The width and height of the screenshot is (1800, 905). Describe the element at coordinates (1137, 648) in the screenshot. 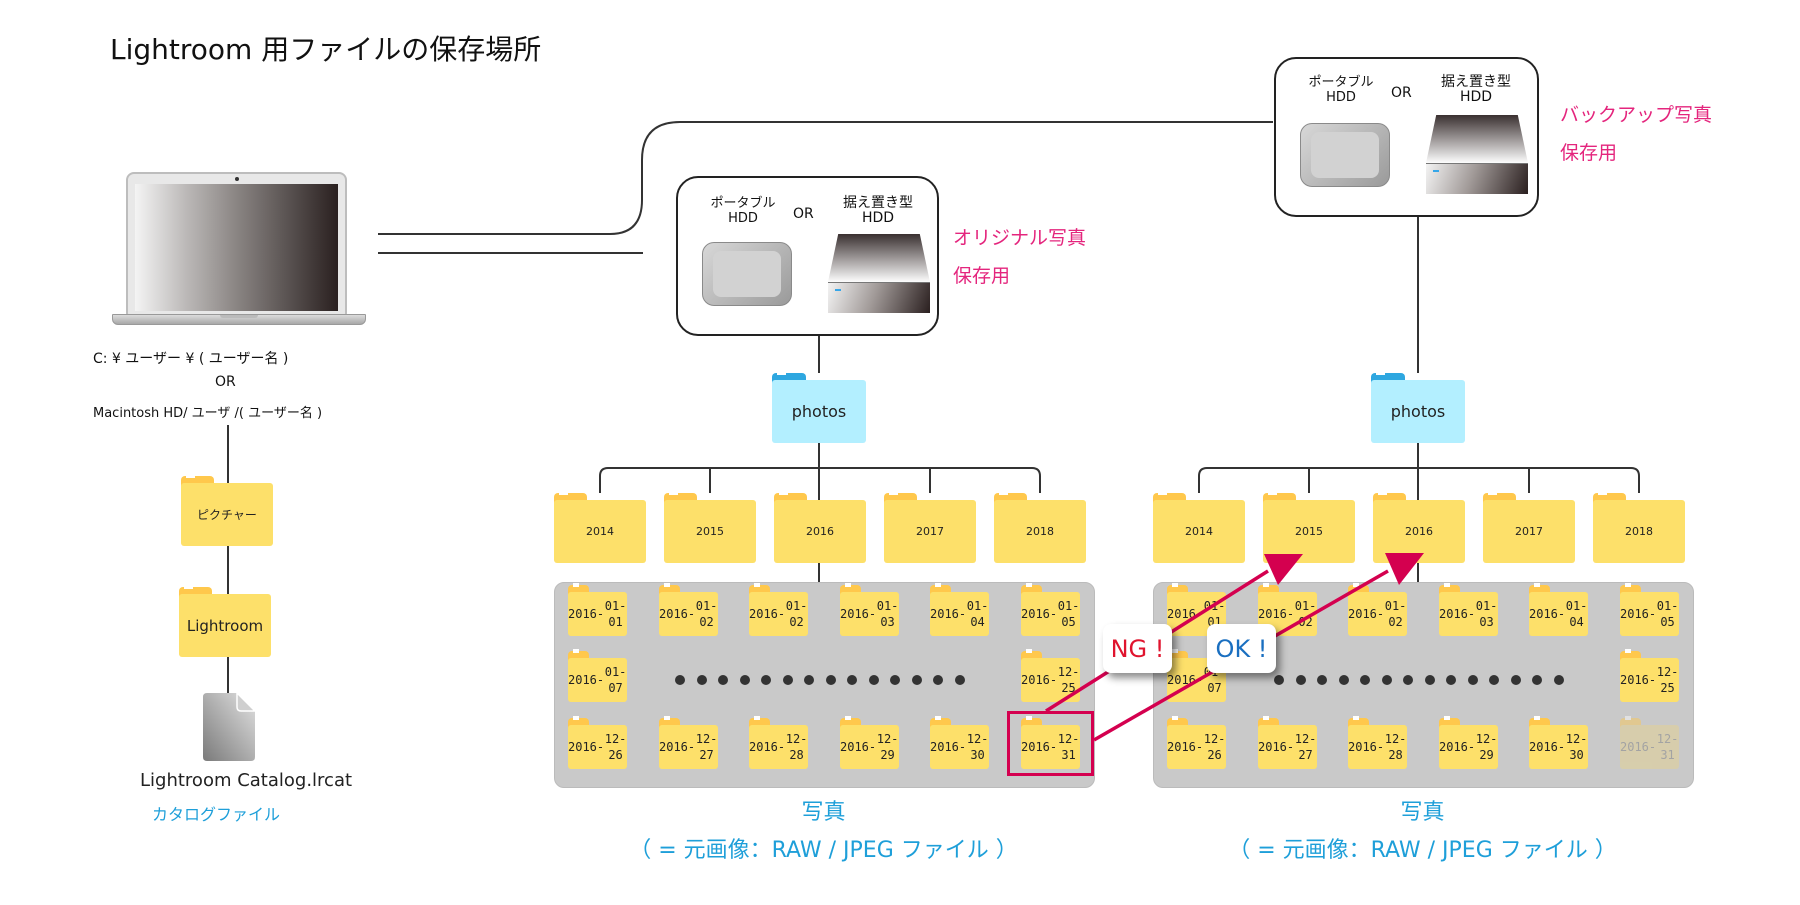

I see `ng-badge: NG !` at that location.